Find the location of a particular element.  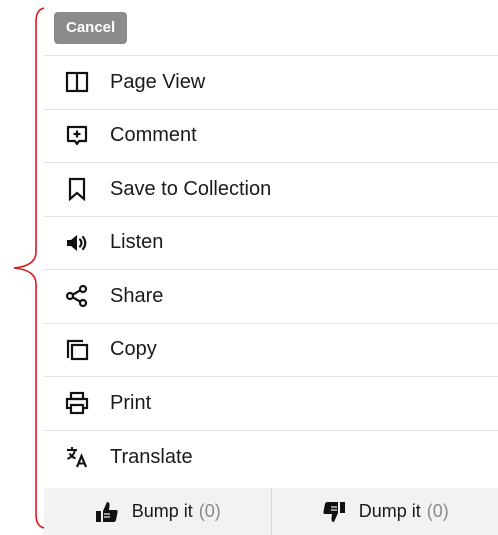

menu-item-label: Save to Collection is located at coordinates (191, 188).